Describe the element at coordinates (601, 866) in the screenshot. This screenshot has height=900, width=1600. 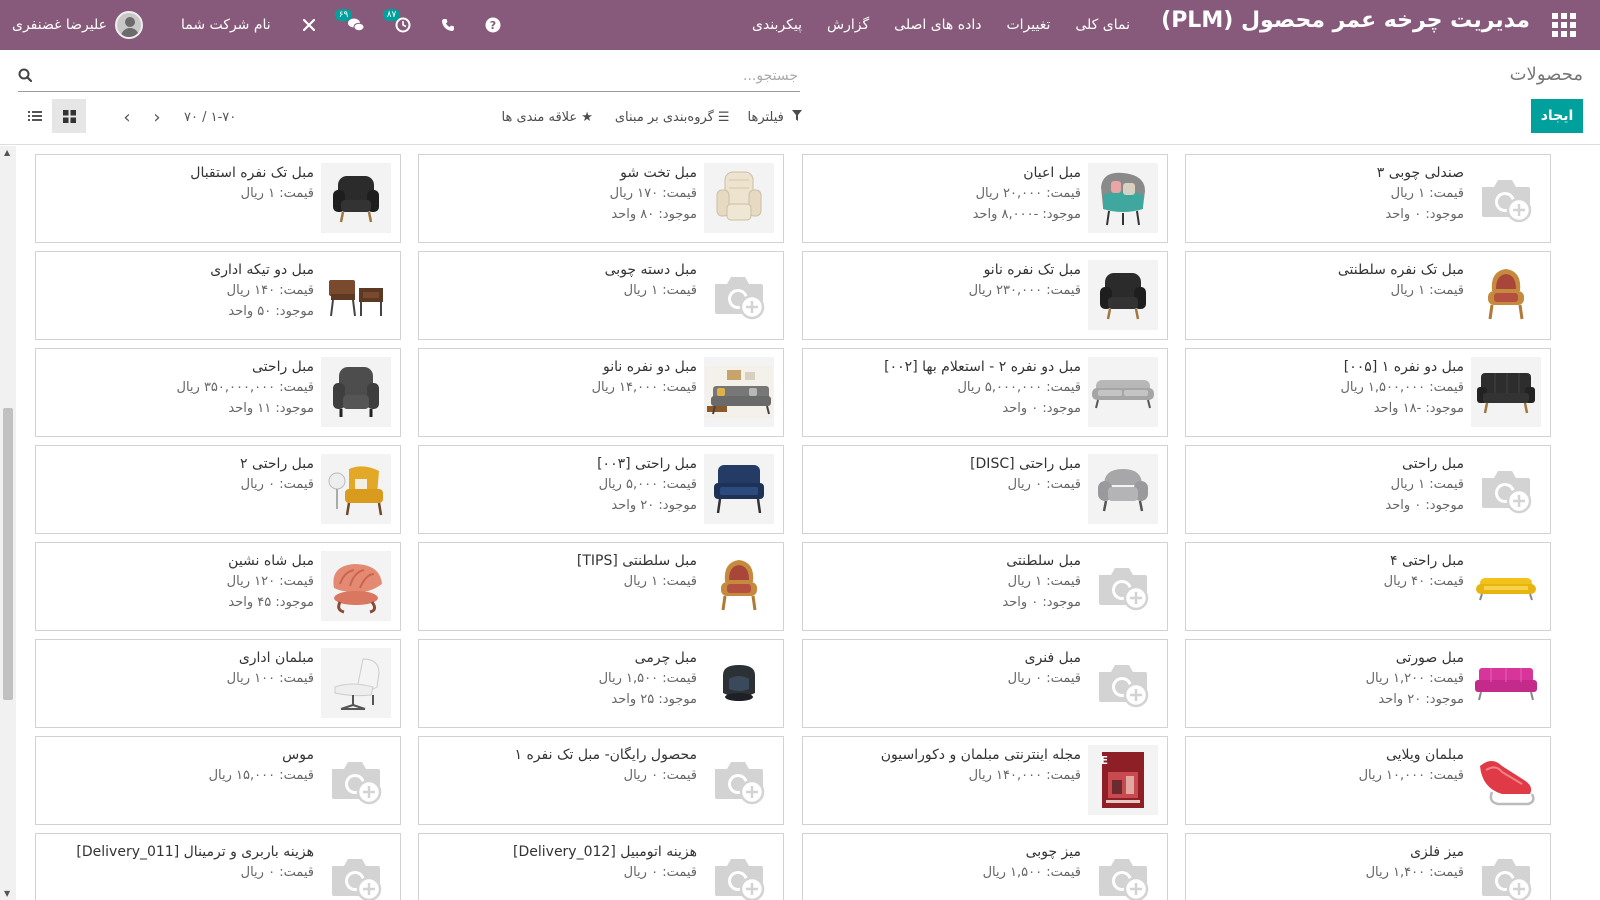
I see `product-card: هزینه اتومبیل [Delivery_012] قیمت: ۰ ریال` at that location.